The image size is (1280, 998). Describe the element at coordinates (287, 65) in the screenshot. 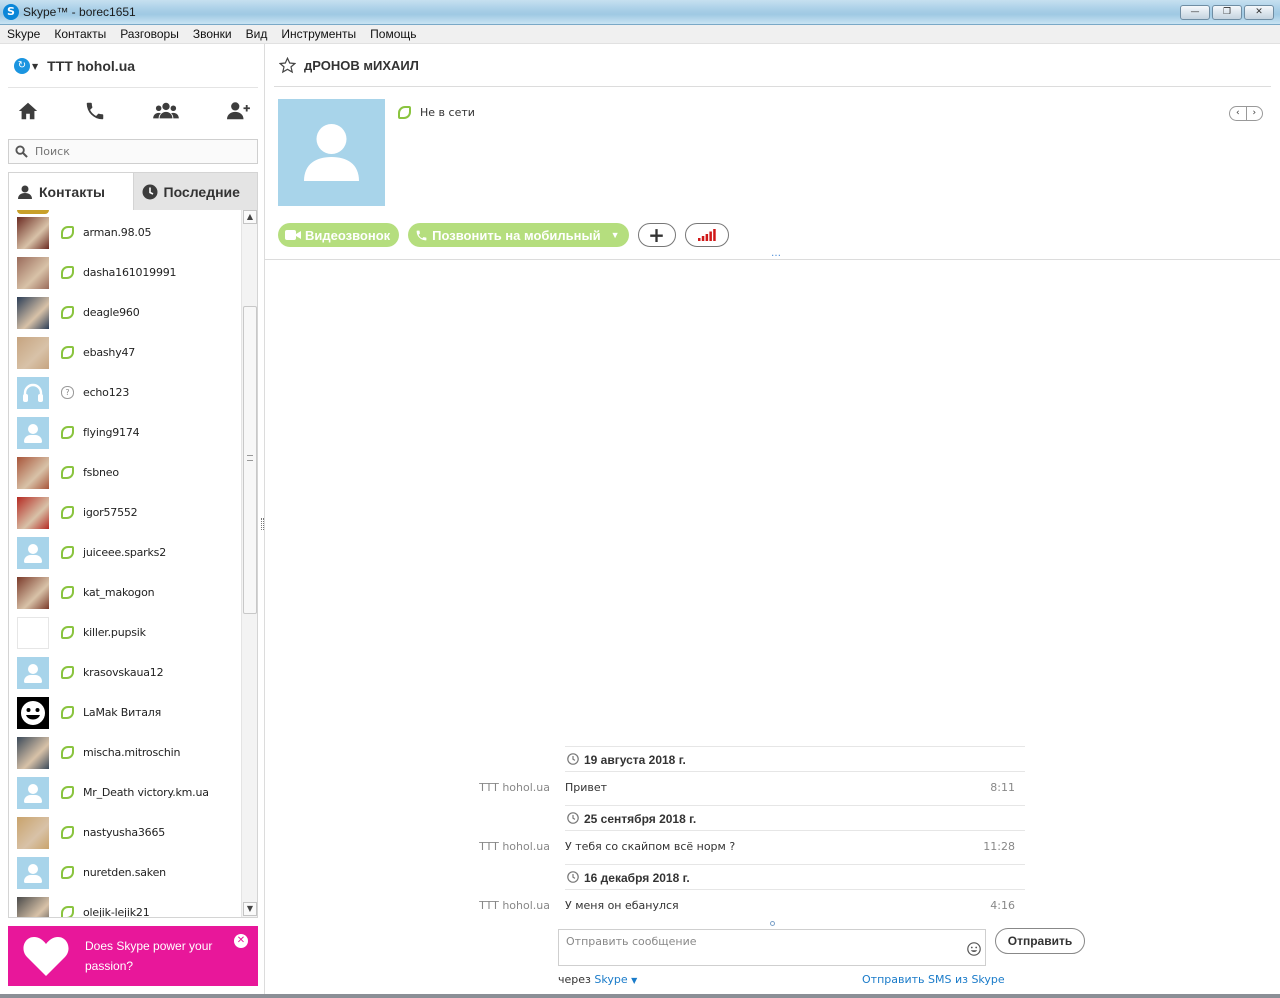

I see `star-icon` at that location.